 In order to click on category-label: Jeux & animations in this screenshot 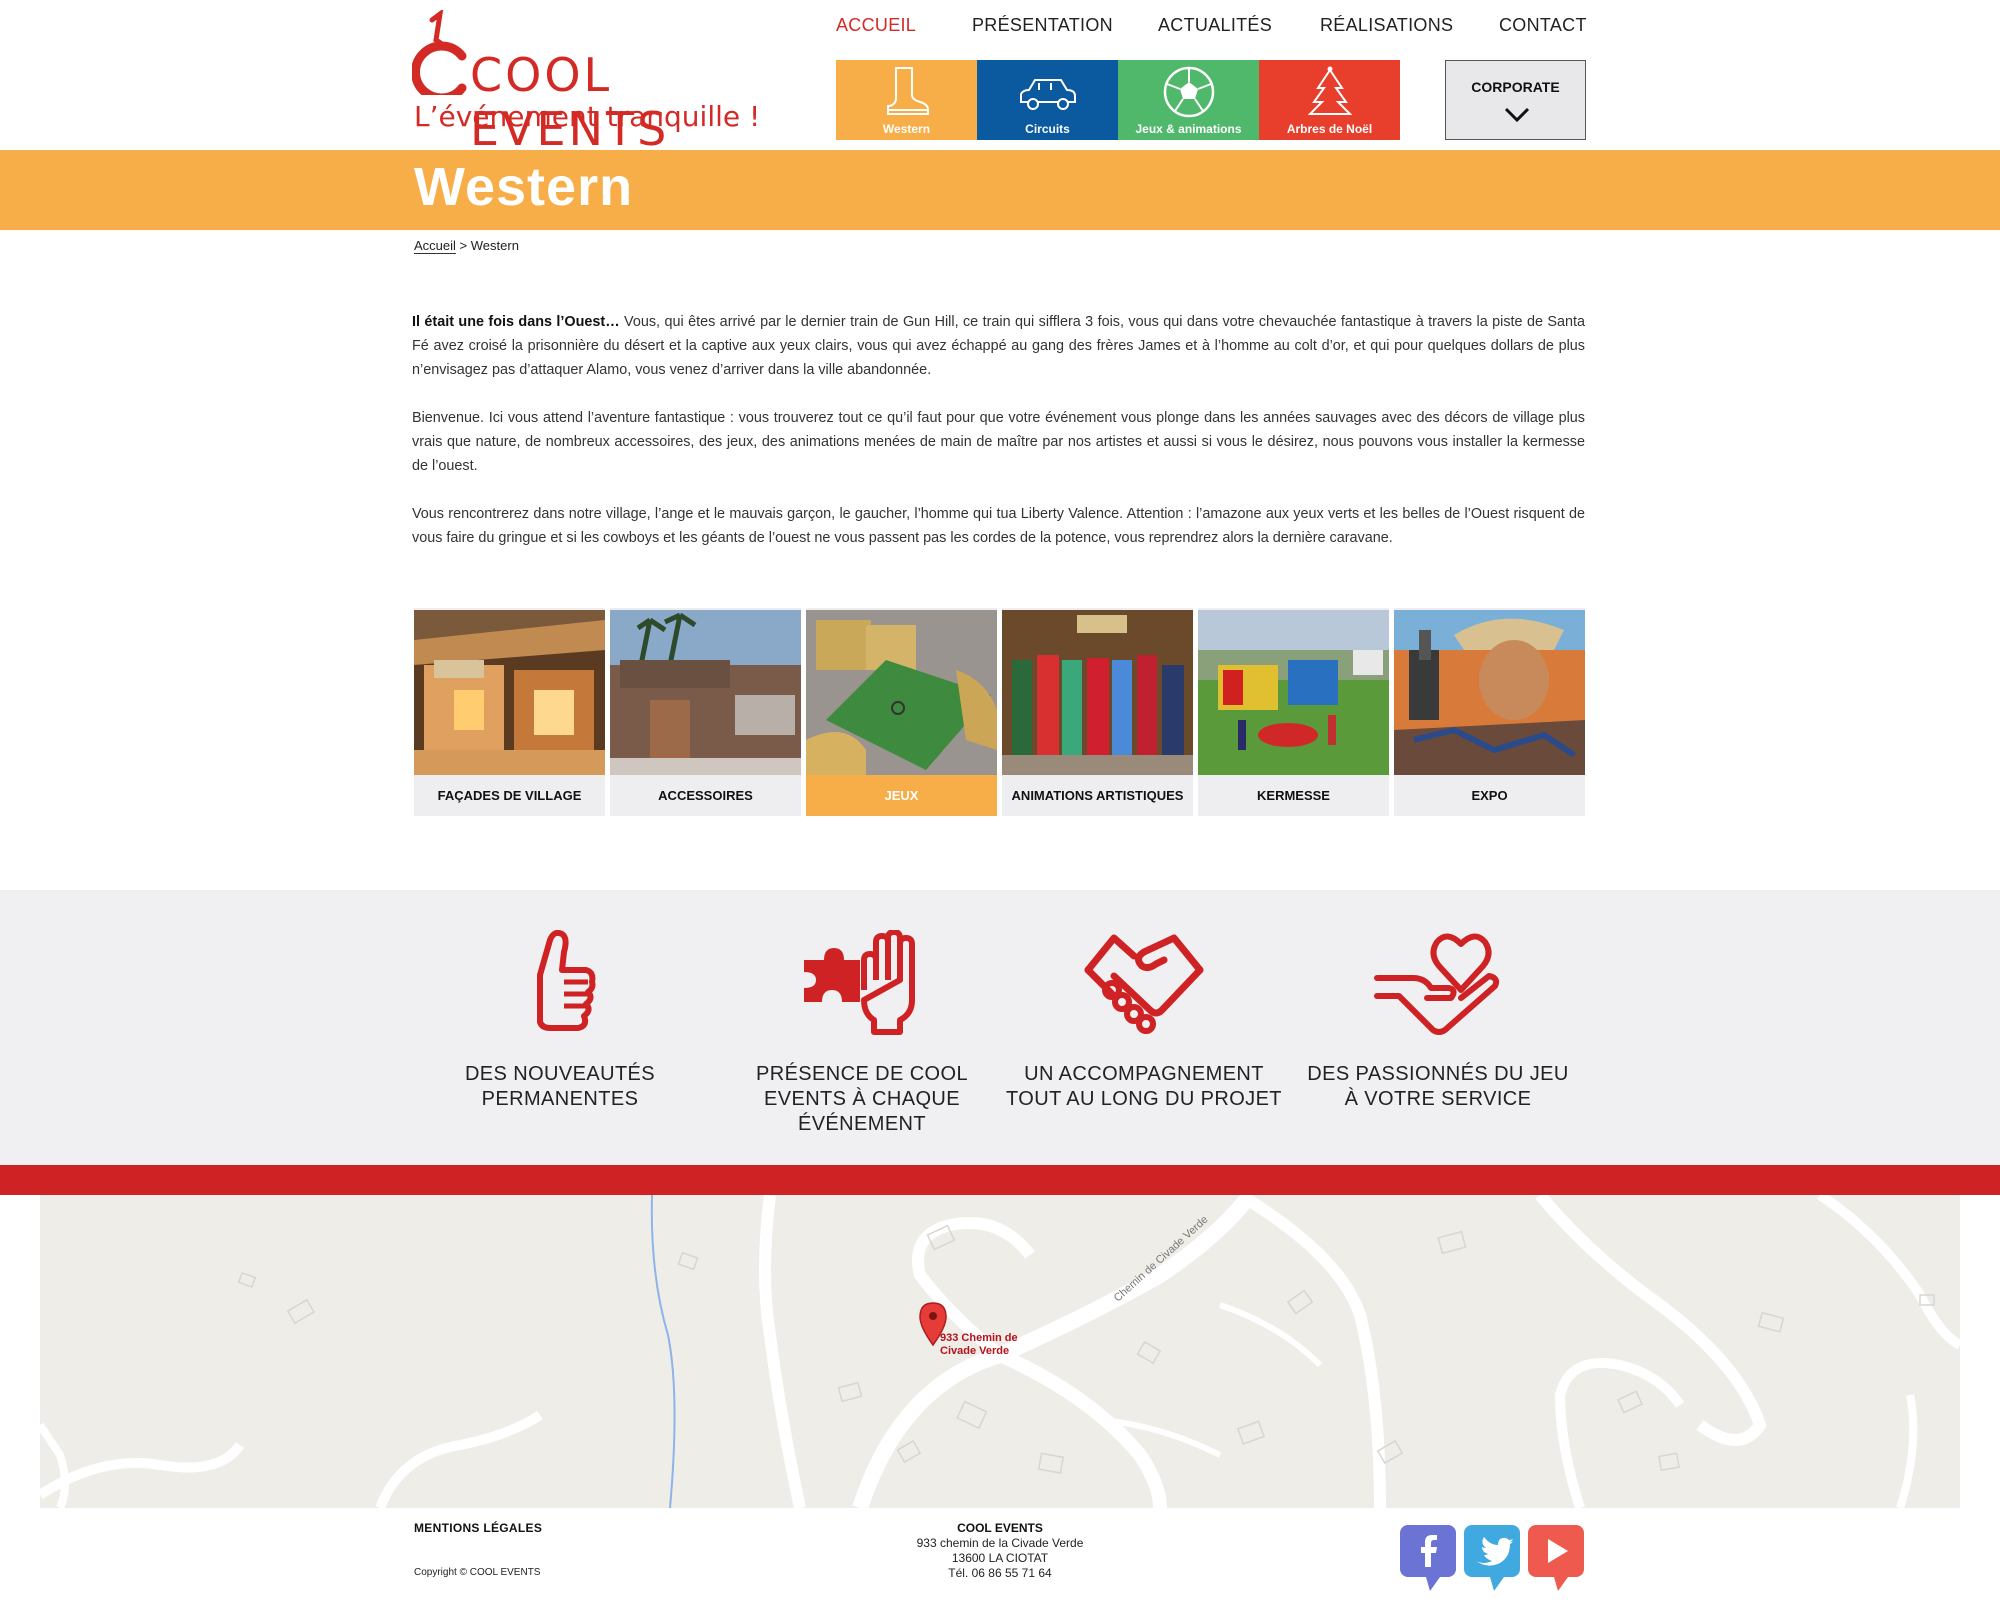, I will do `click(1188, 129)`.